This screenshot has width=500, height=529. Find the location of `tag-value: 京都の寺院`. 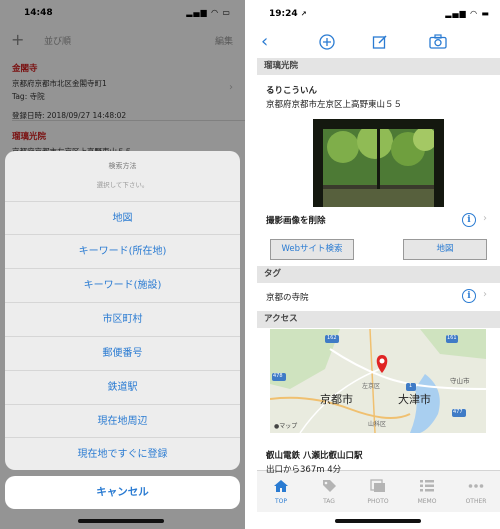

tag-value: 京都の寺院 is located at coordinates (287, 298).